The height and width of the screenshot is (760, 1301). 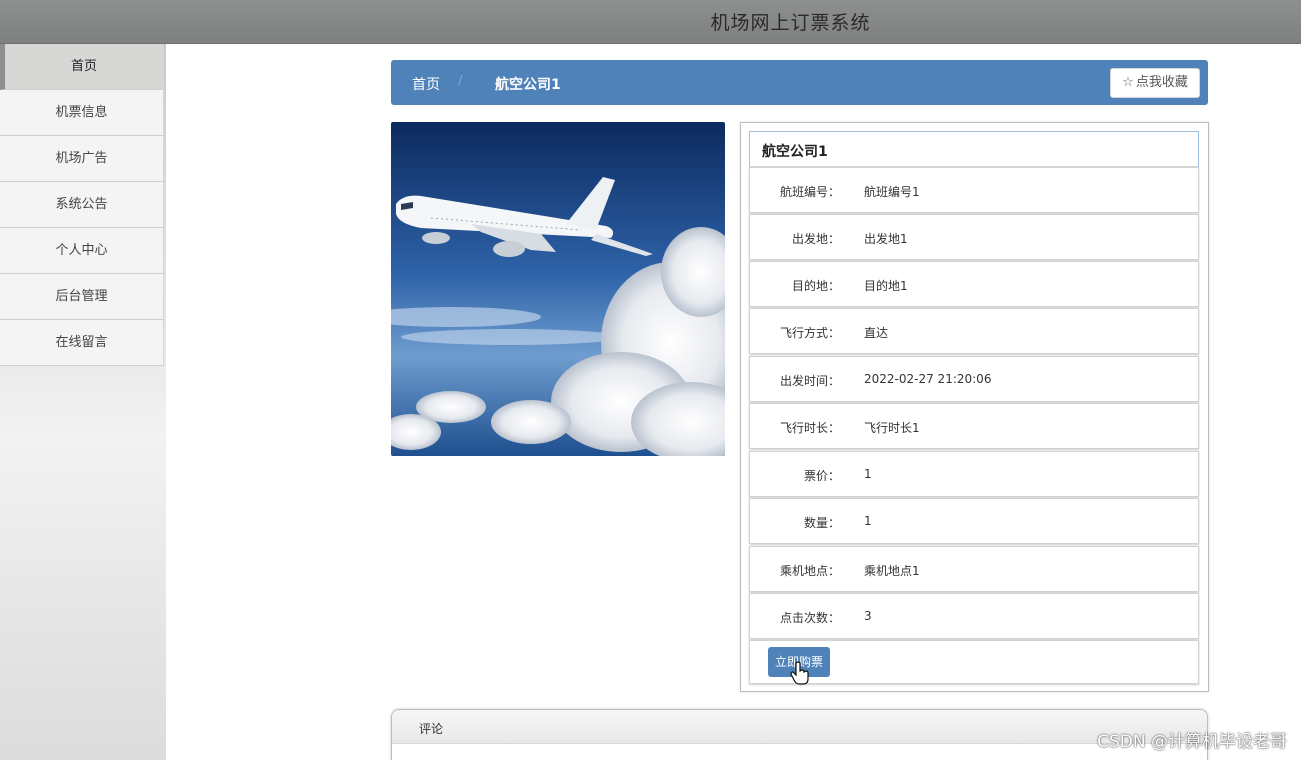 I want to click on airplane-image, so click(x=558, y=289).